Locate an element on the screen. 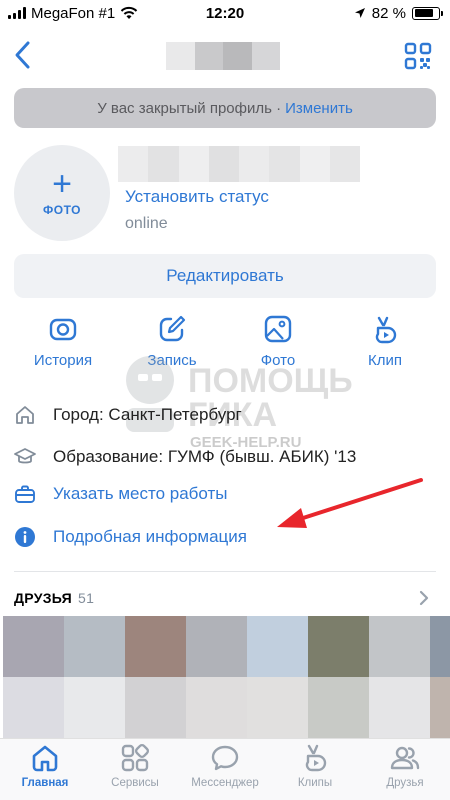  tab-messenger: Мессенджер is located at coordinates (225, 766).